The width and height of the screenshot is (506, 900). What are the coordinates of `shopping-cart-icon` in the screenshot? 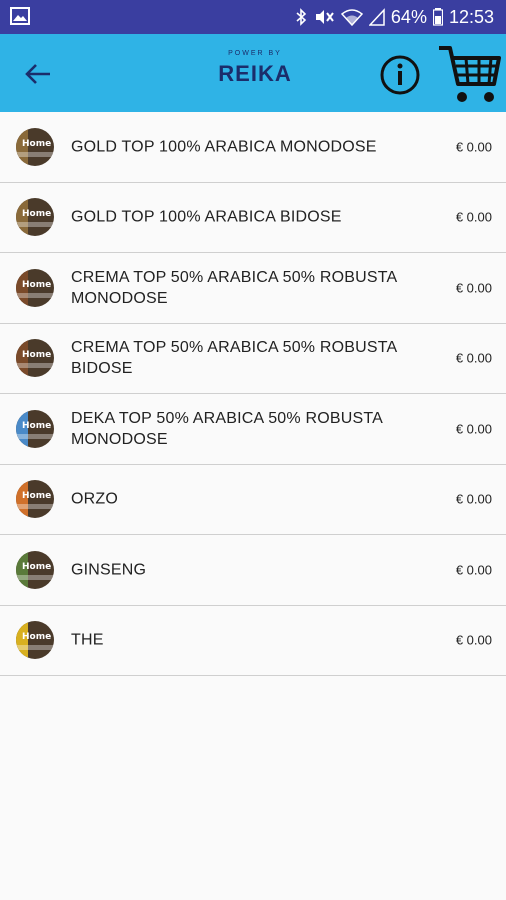 It's located at (470, 74).